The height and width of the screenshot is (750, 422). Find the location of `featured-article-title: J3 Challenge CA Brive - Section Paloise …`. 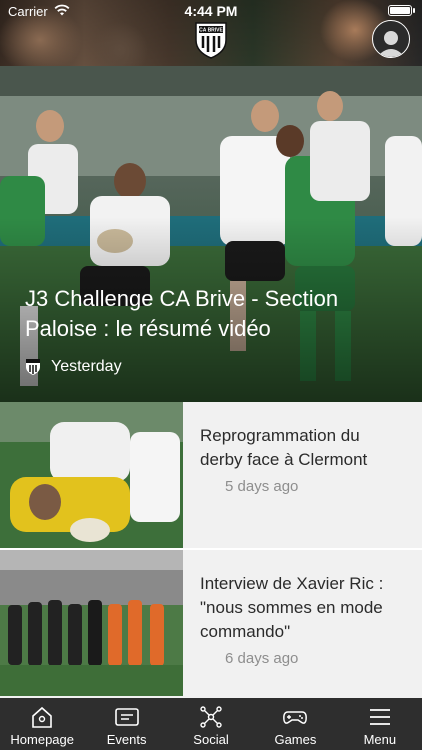

featured-article-title: J3 Challenge CA Brive - Section Paloise … is located at coordinates (182, 313).